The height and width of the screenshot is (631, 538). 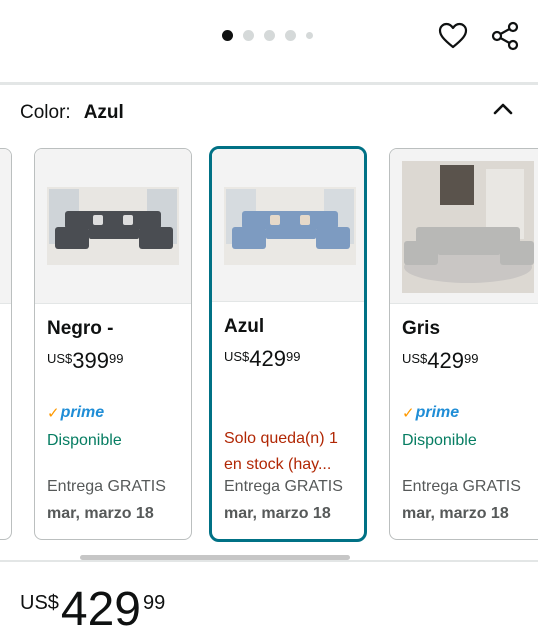 I want to click on chevron-up-icon, so click(x=503, y=109).